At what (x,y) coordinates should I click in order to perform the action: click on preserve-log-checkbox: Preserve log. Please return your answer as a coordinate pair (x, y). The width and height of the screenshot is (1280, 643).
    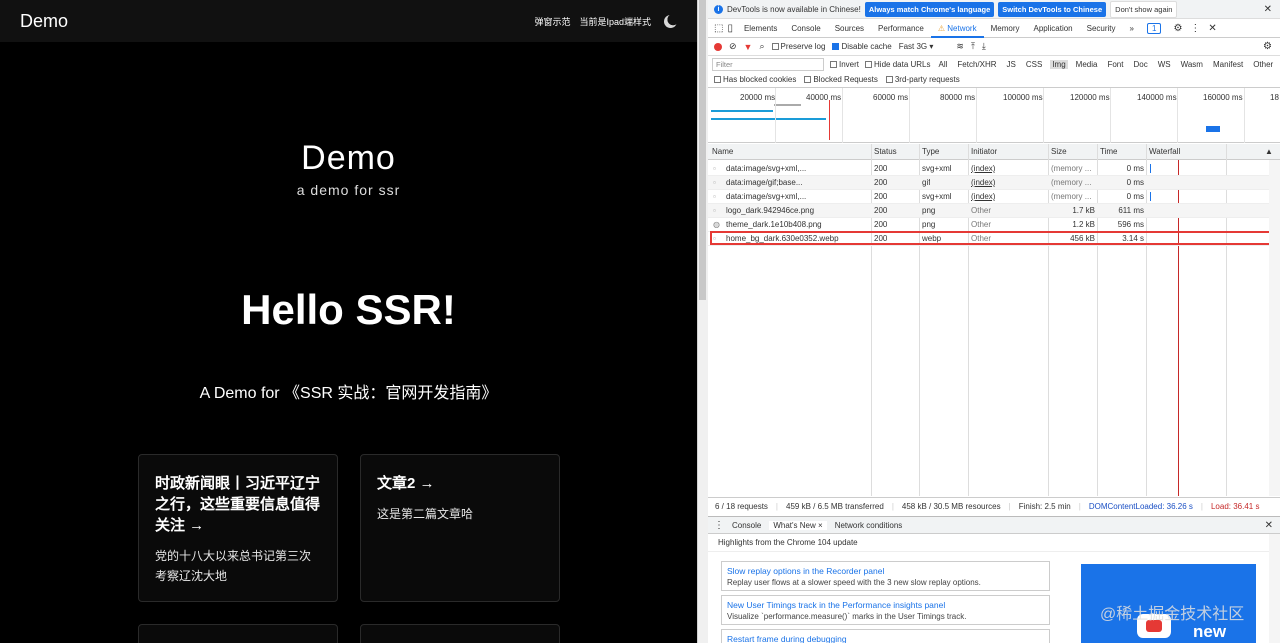
    Looking at the image, I should click on (798, 46).